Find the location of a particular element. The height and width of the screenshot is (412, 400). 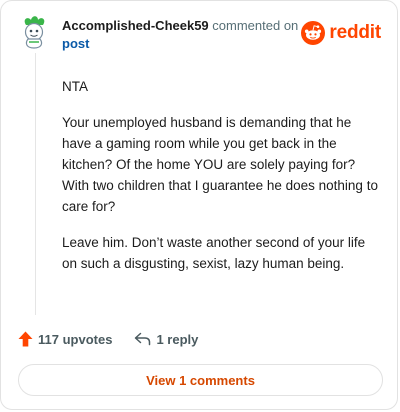

thread-line is located at coordinates (35, 184).